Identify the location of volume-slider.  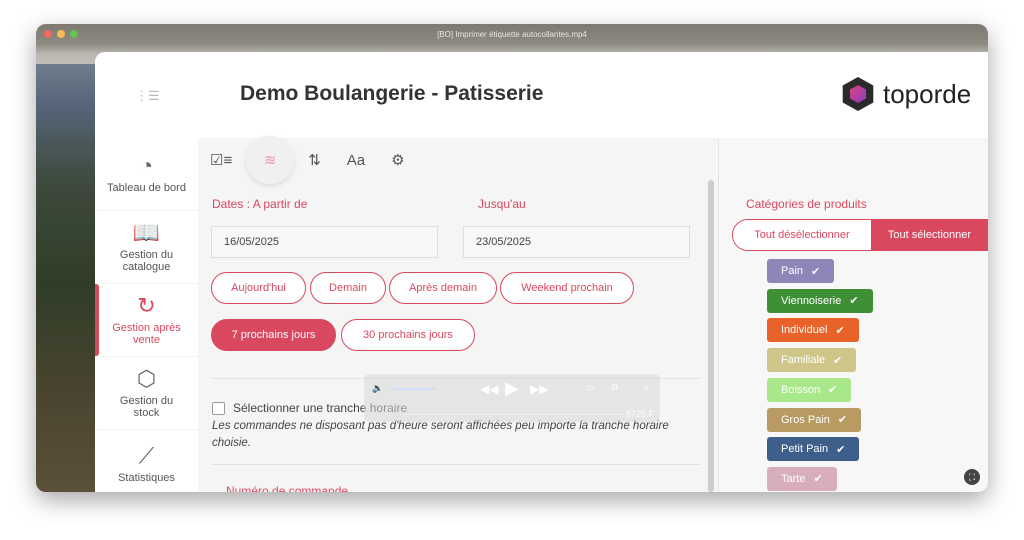
(413, 389).